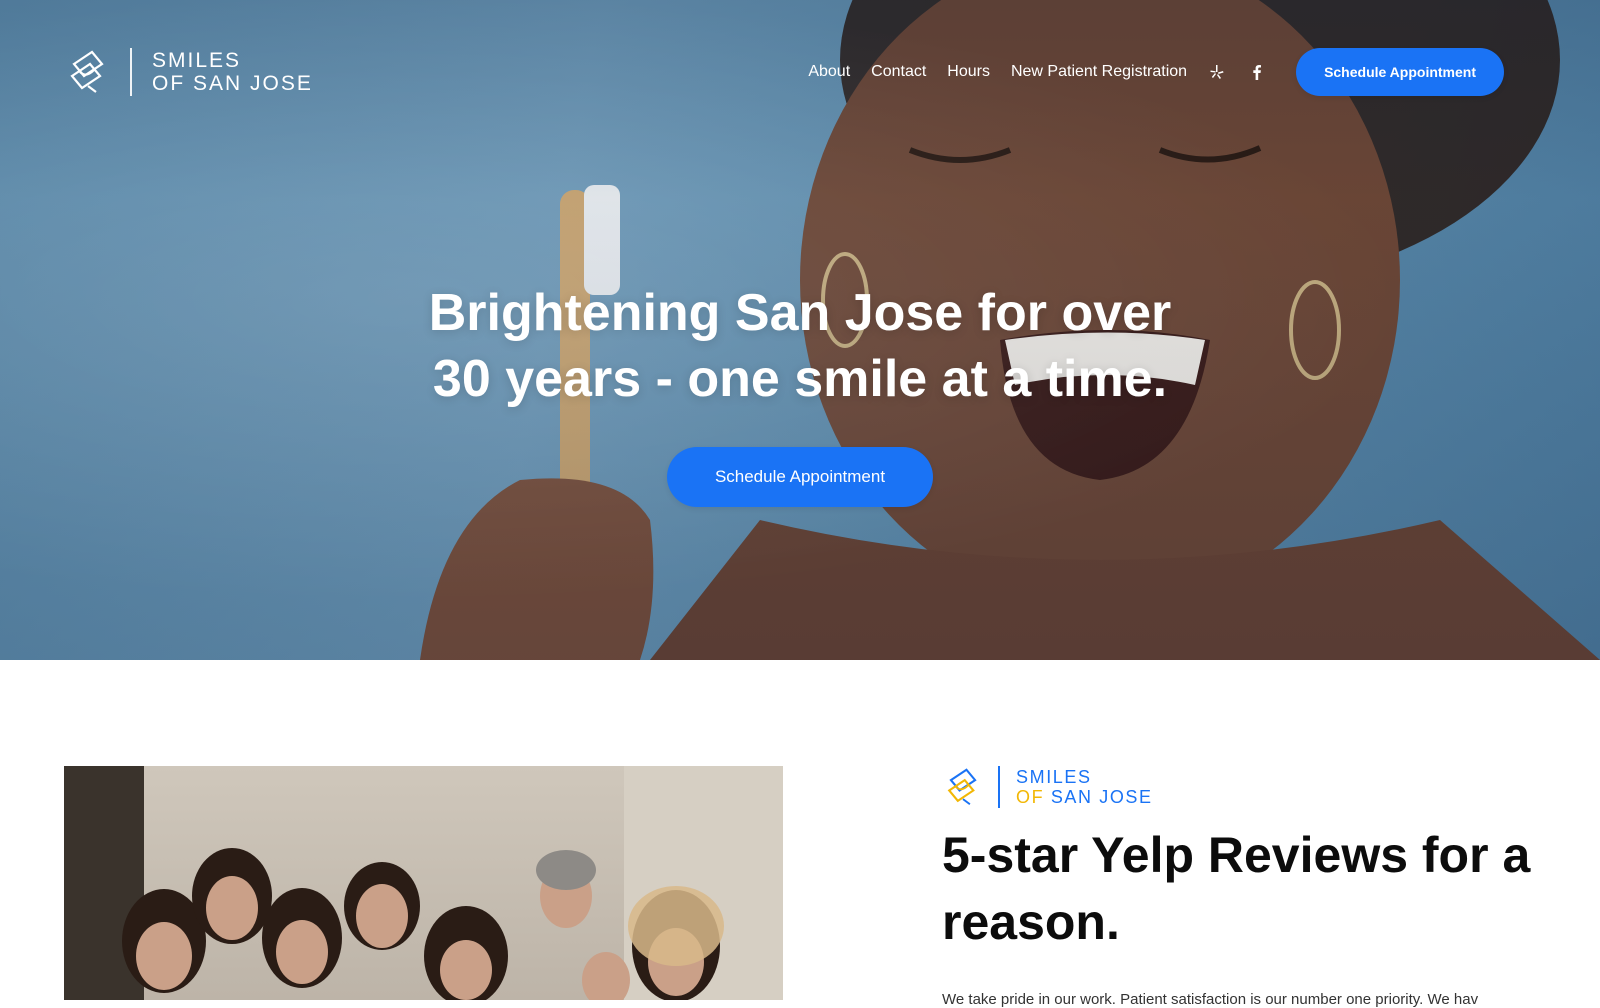  Describe the element at coordinates (1099, 72) in the screenshot. I see `nav-link-new-patient-registration: New Patient Registration` at that location.